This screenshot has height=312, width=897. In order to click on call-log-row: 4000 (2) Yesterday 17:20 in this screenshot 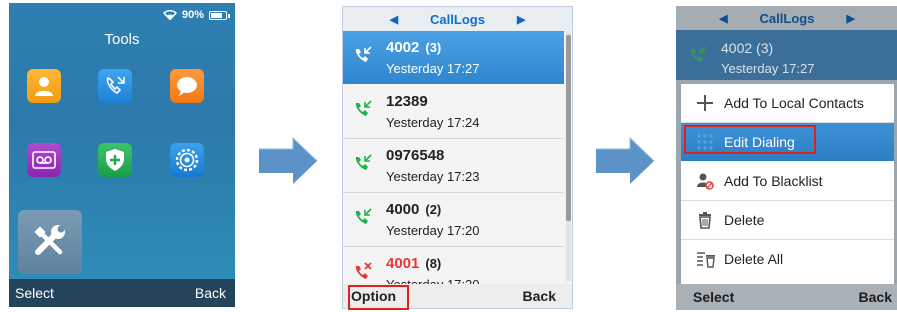, I will do `click(453, 220)`.